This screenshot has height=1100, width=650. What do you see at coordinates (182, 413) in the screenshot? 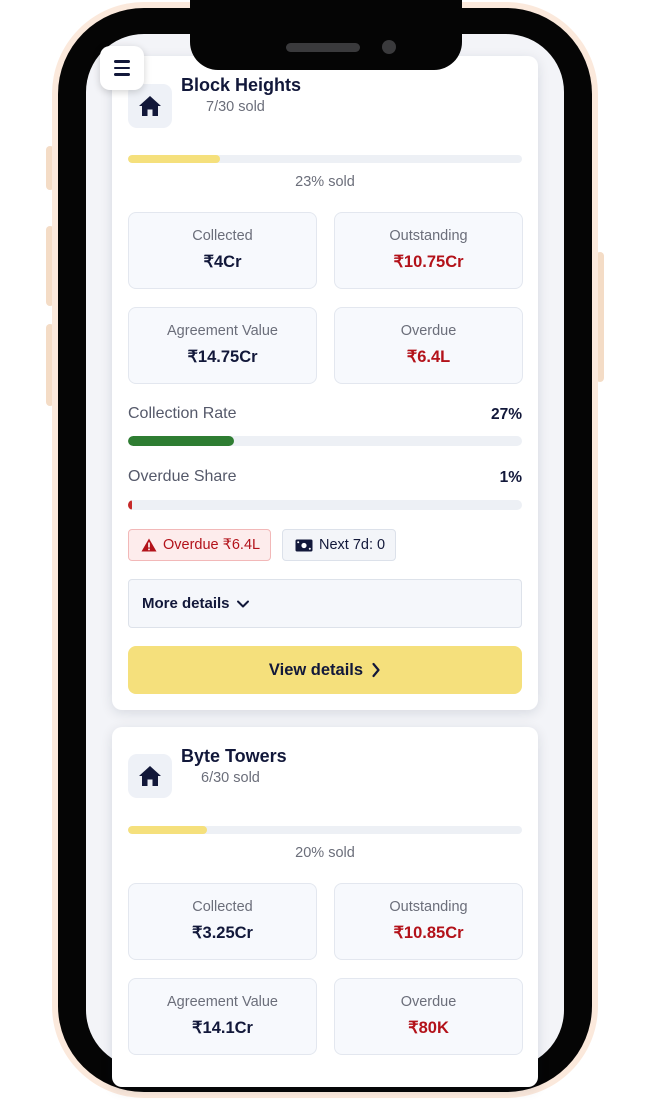
I see `collection-rate-label: Collection Rate` at bounding box center [182, 413].